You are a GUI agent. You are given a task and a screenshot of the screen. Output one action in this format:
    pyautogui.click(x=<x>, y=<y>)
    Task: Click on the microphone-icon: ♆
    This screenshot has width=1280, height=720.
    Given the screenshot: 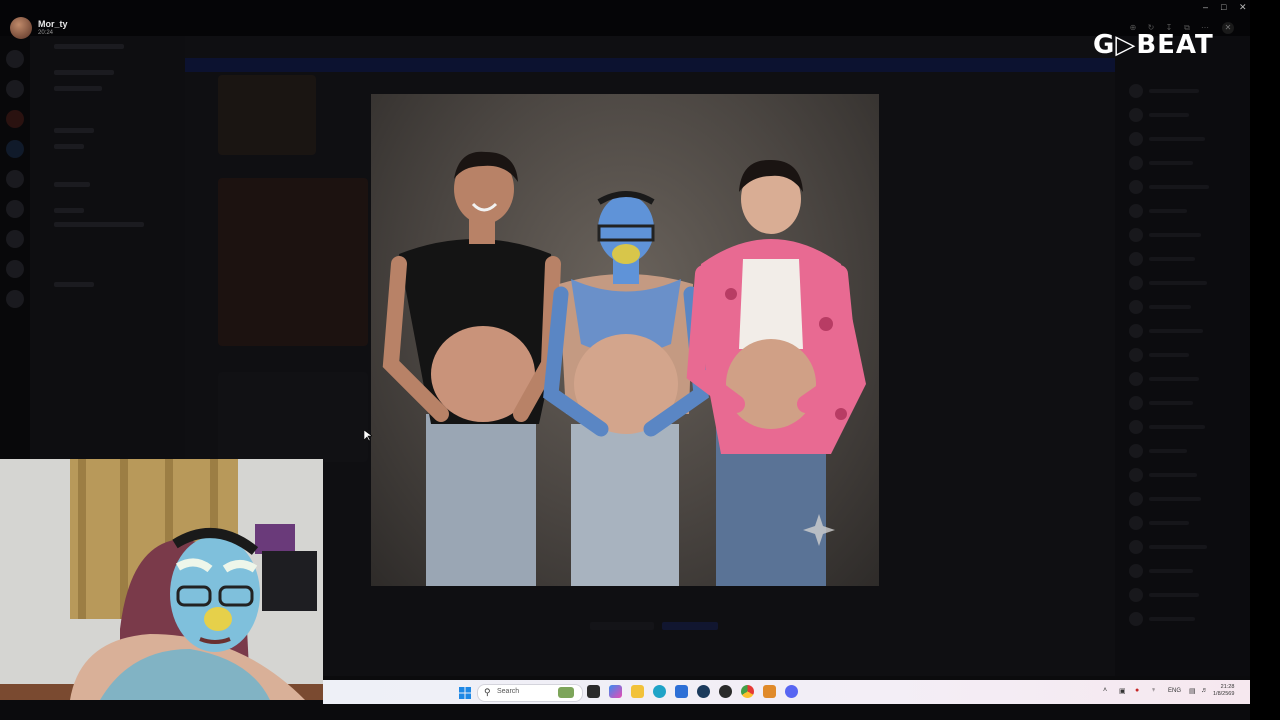 What is the action you would take?
    pyautogui.click(x=1153, y=690)
    